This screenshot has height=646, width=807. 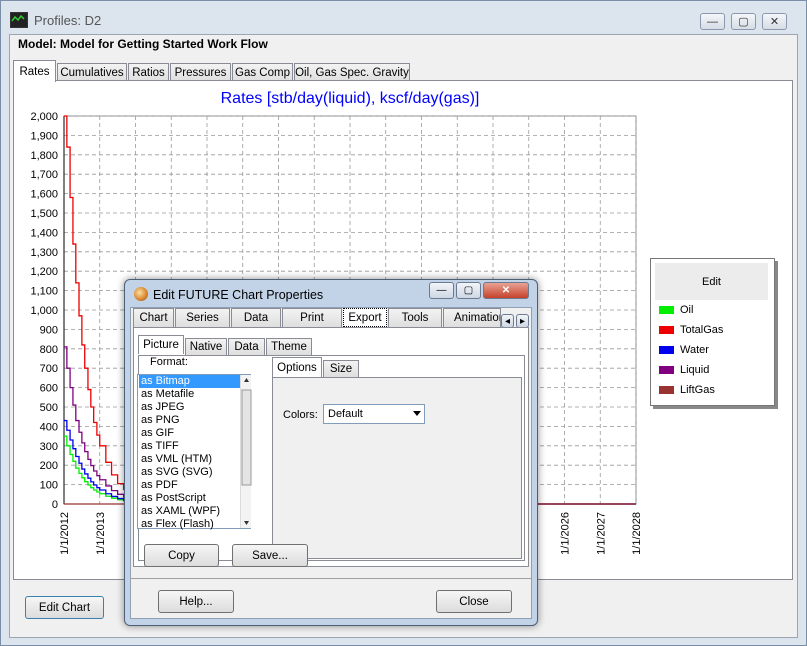 I want to click on x-tick-label: 1/1/2027, so click(x=601, y=533).